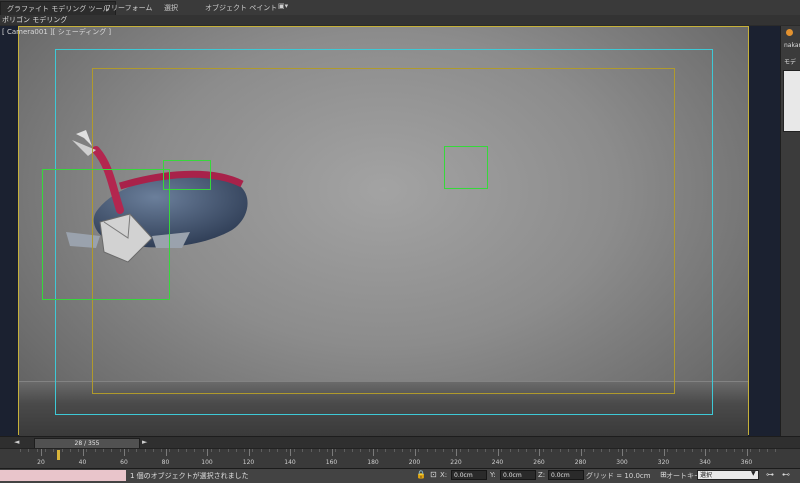 Image resolution: width=800 pixels, height=483 pixels. I want to click on subtab-polygon-modeling: ポリゴン モデリング, so click(34, 20).